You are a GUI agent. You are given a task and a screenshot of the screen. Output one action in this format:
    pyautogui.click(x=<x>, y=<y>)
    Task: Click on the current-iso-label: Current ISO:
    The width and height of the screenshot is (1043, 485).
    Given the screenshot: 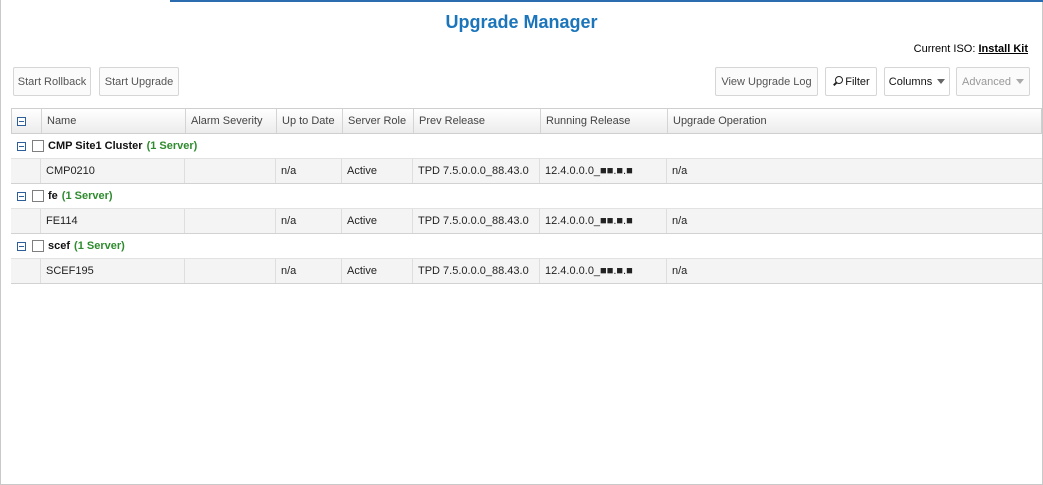 What is the action you would take?
    pyautogui.click(x=944, y=49)
    